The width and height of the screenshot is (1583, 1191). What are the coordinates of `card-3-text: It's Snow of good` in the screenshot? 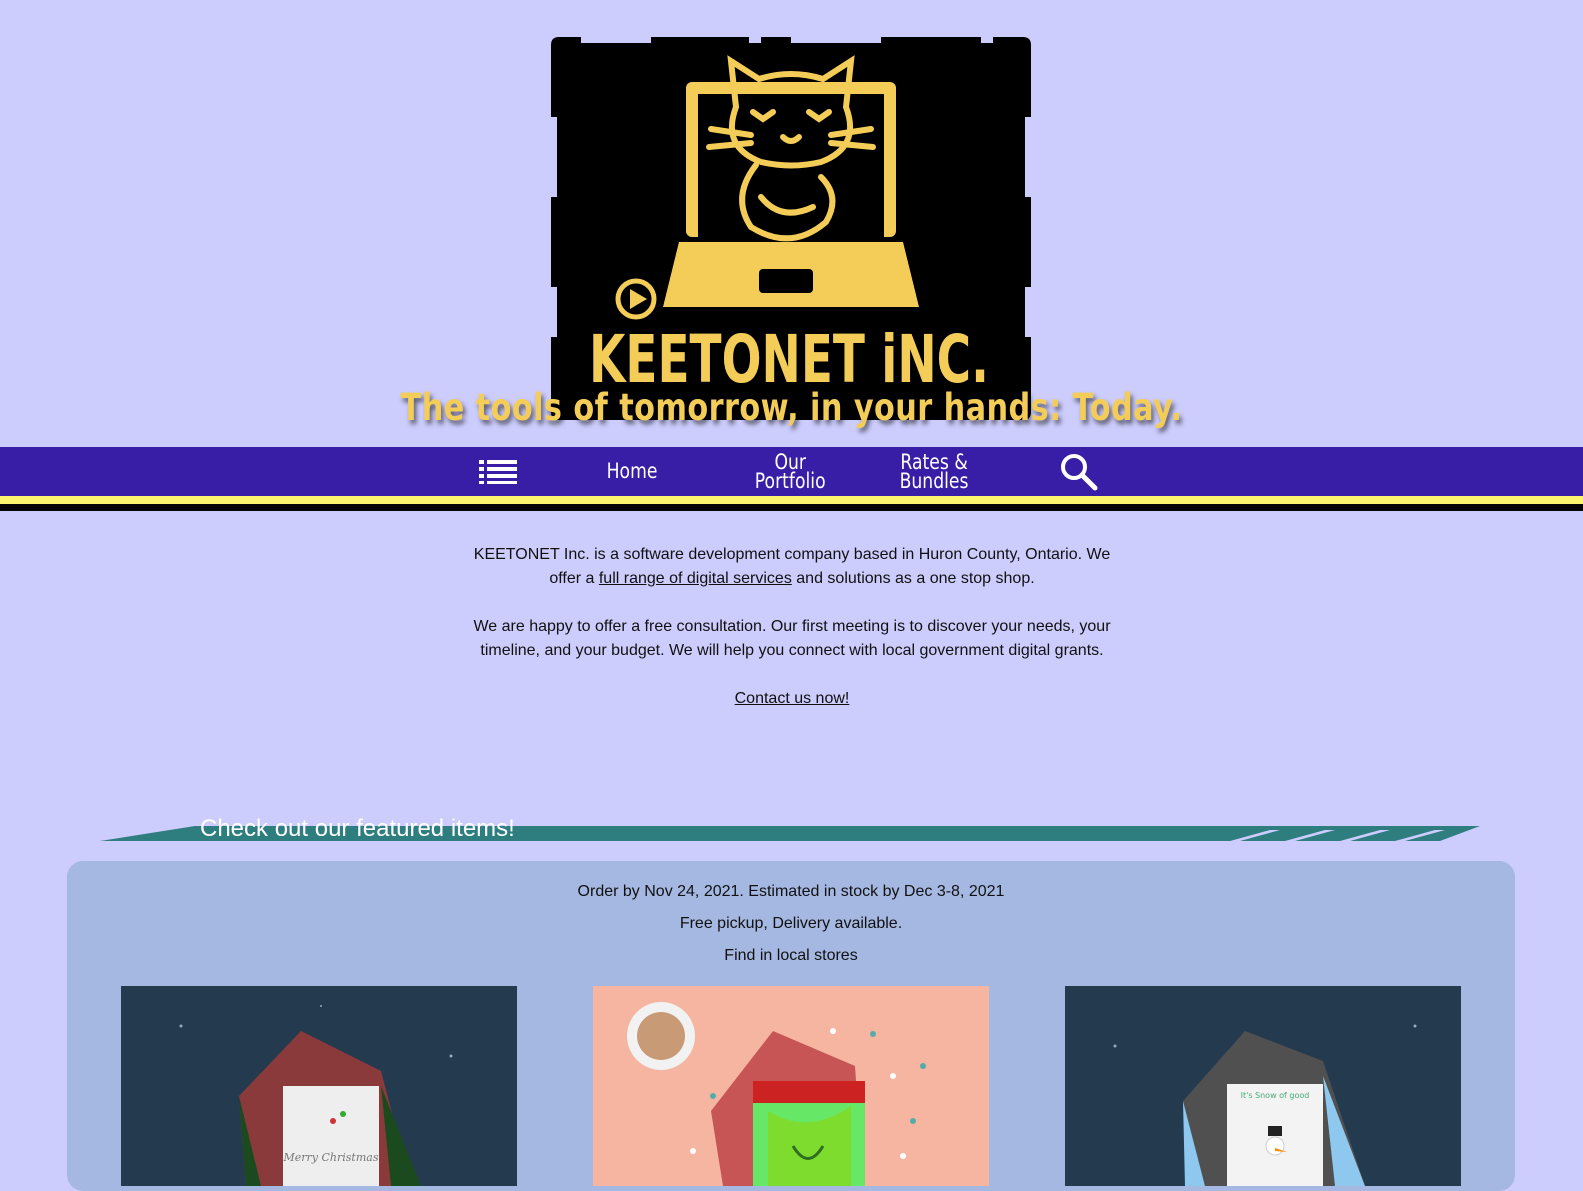 It's located at (1275, 1095).